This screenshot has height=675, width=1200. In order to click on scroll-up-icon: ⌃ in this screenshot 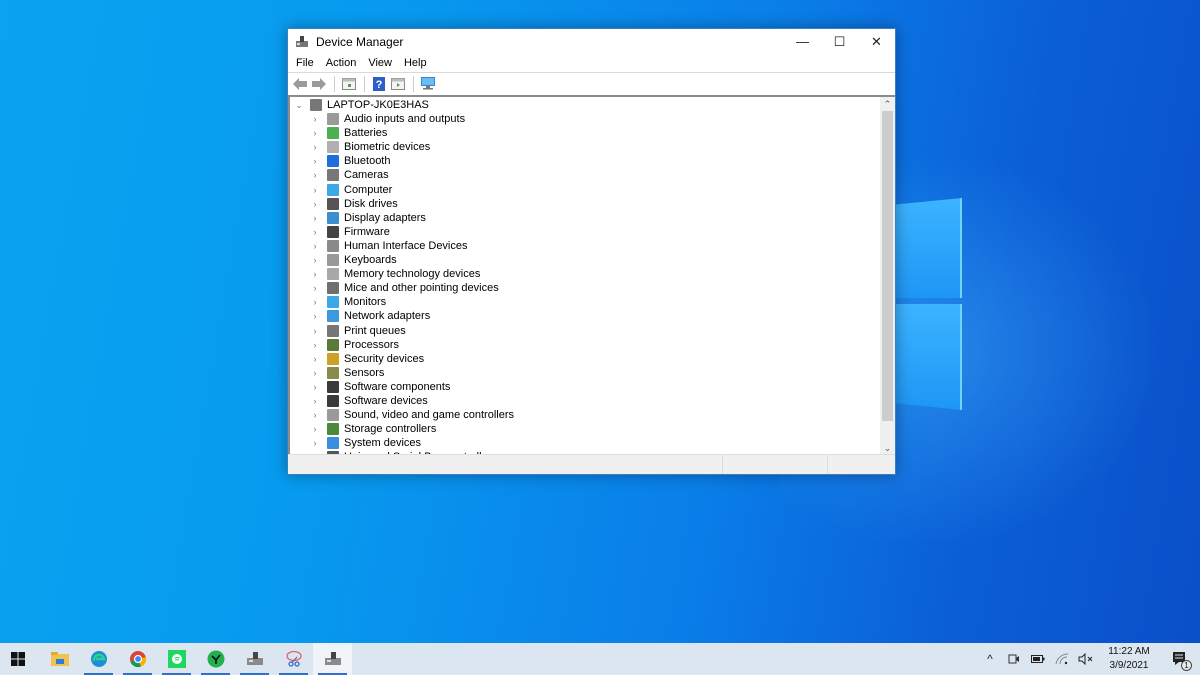, I will do `click(887, 104)`.